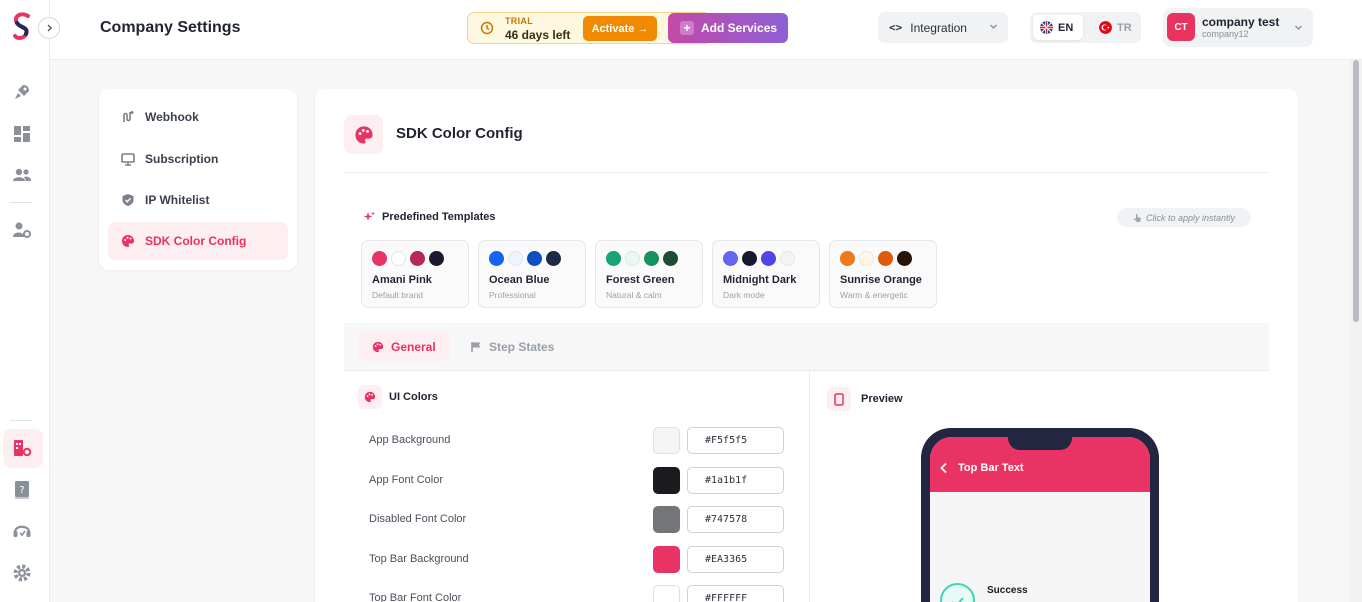  I want to click on user-name: company test, so click(1241, 22).